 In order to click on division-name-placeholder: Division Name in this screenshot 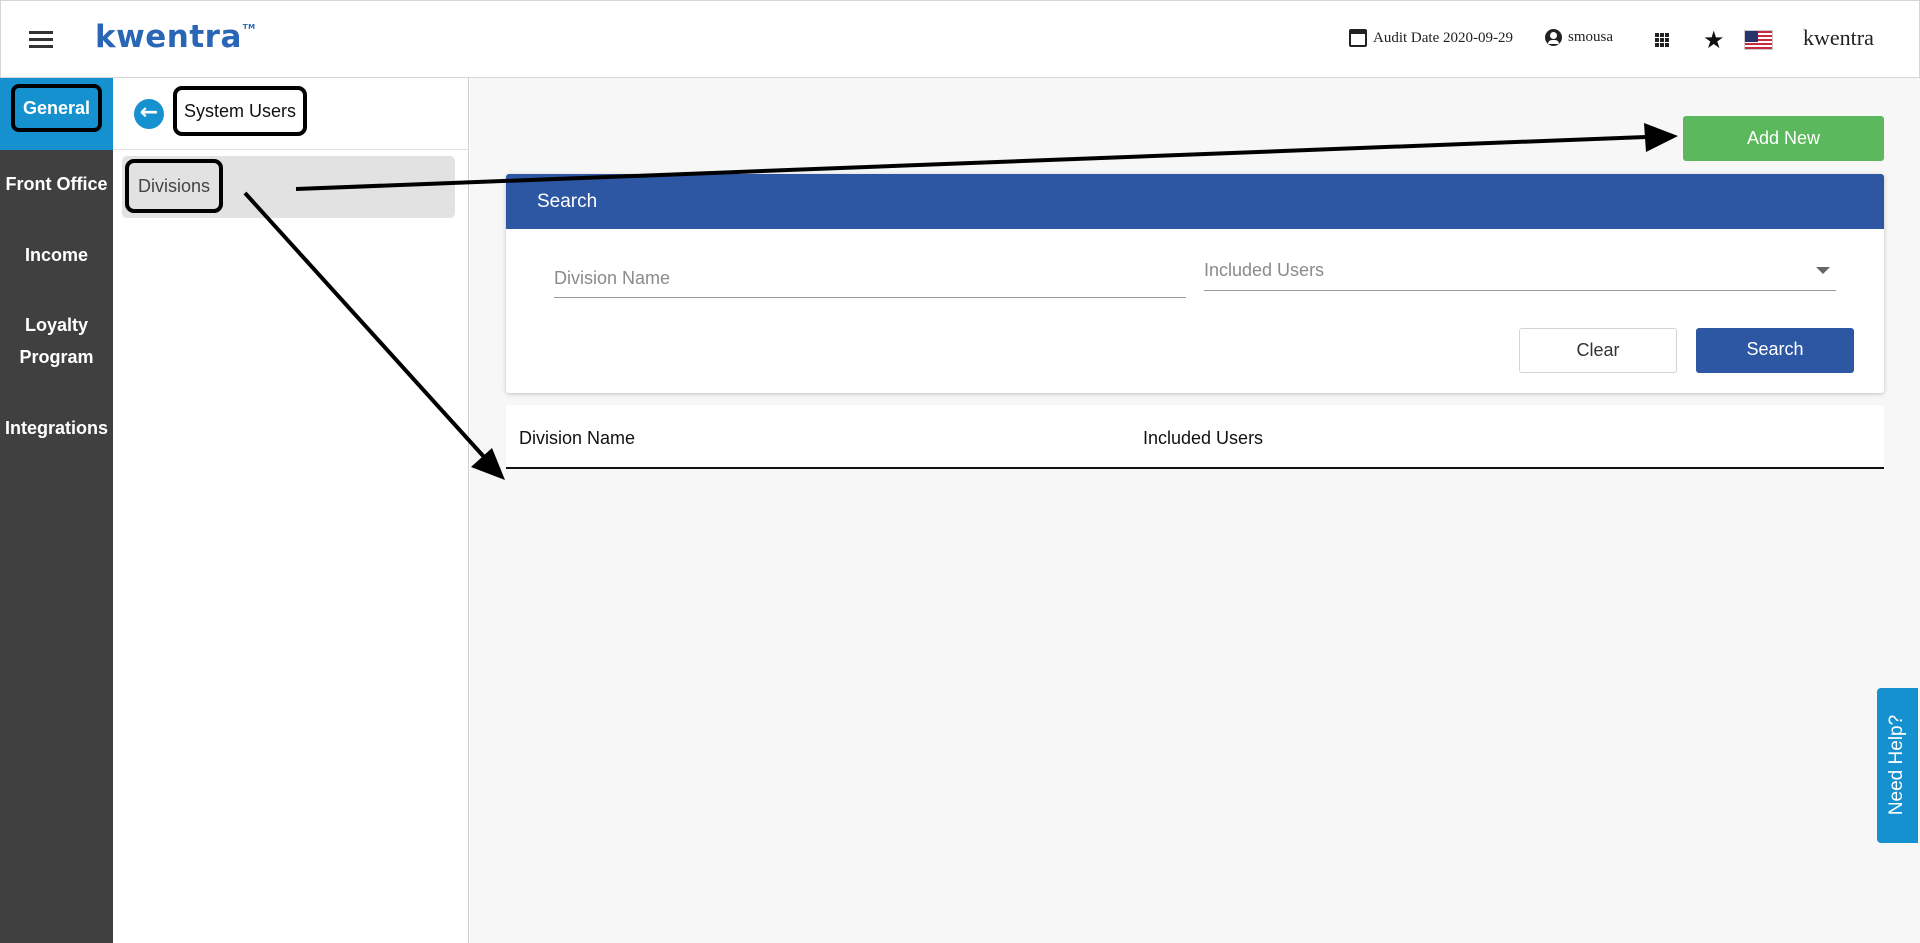, I will do `click(612, 278)`.